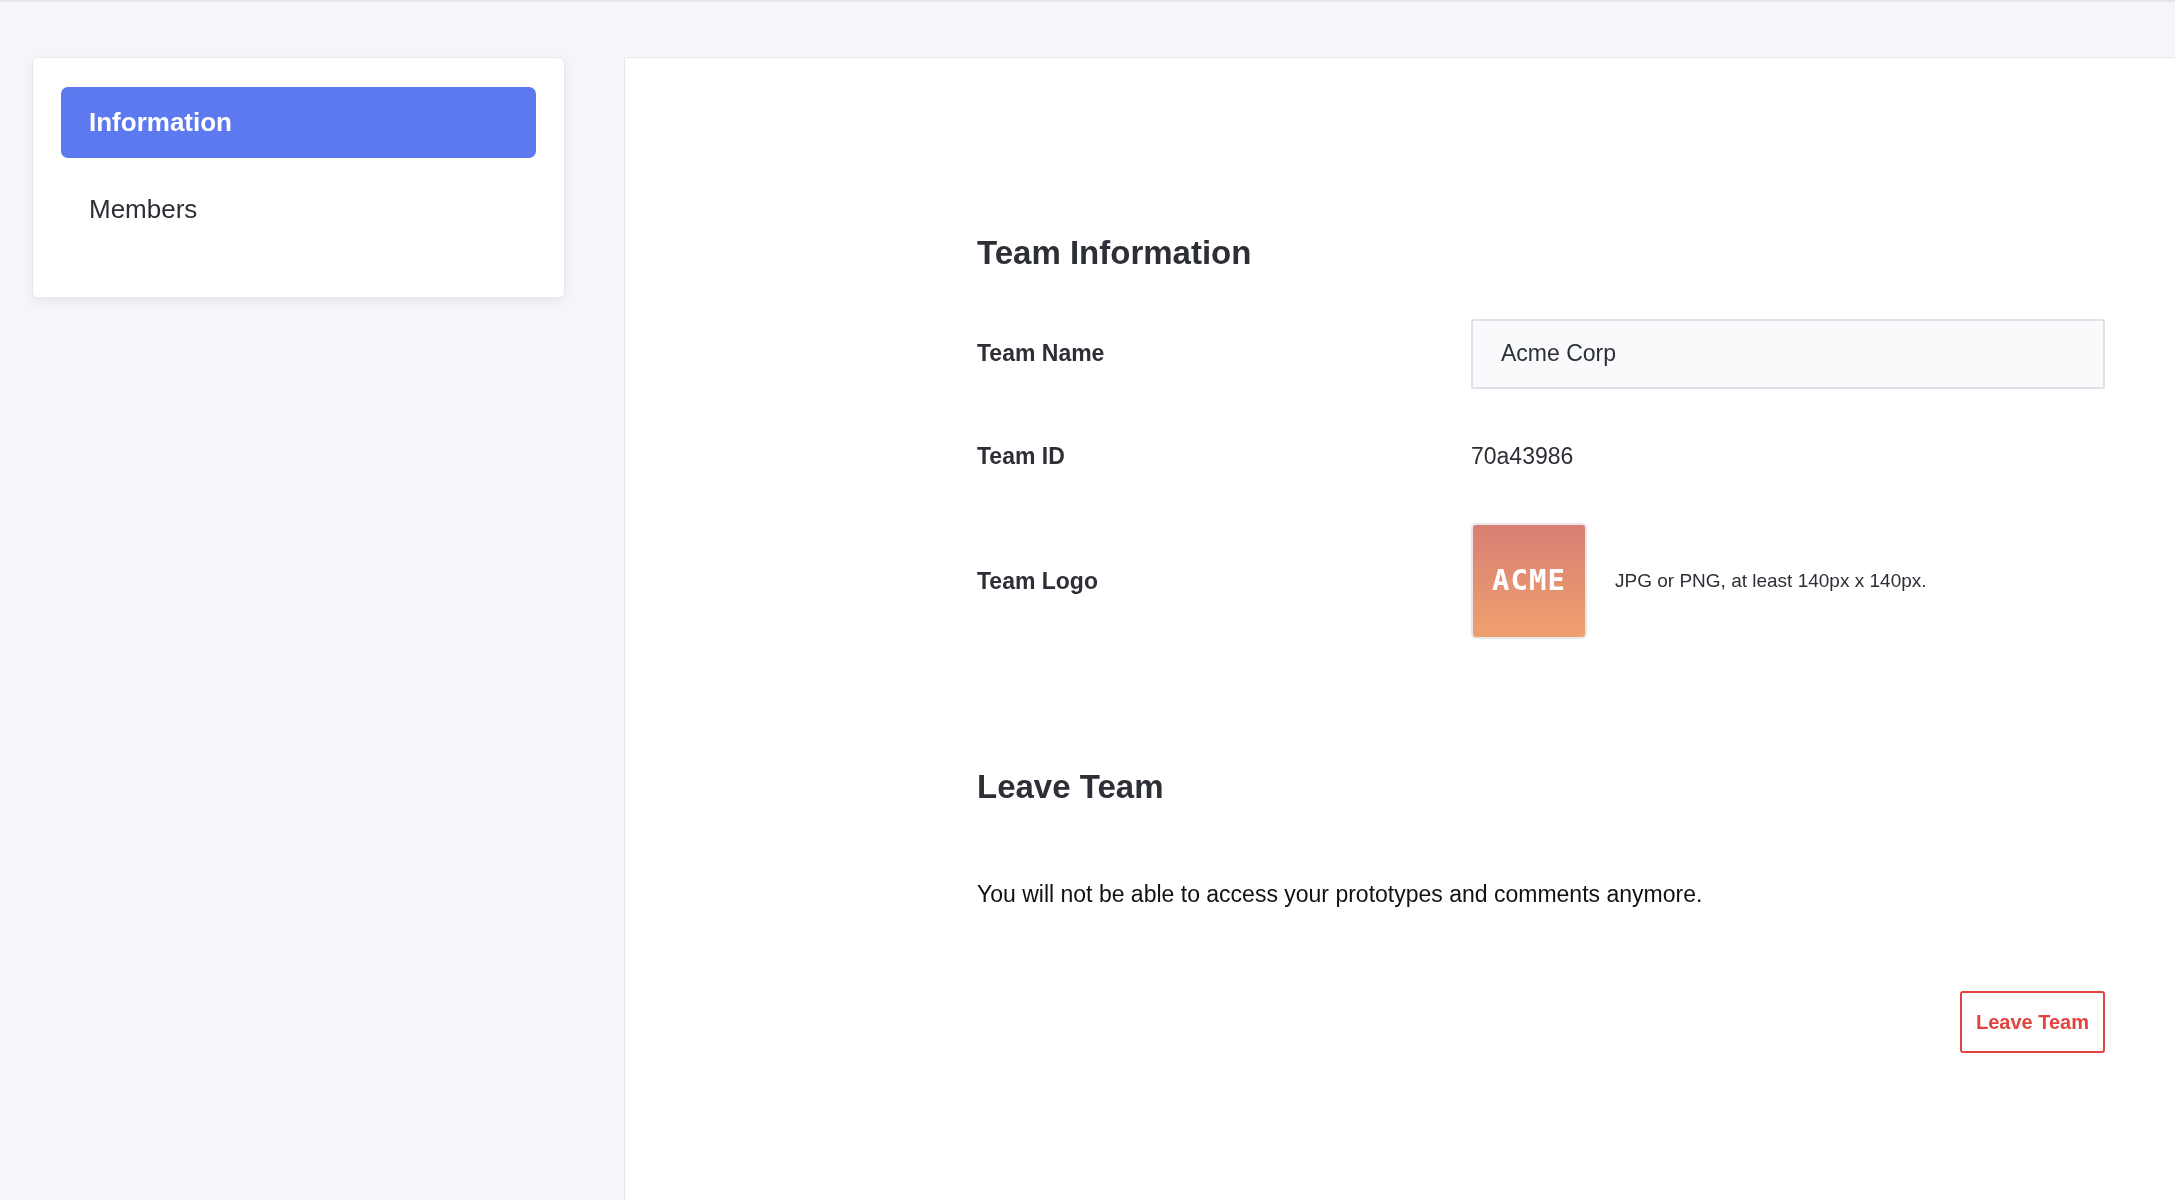 The height and width of the screenshot is (1200, 2175). Describe the element at coordinates (1021, 456) in the screenshot. I see `field-label: Team ID` at that location.